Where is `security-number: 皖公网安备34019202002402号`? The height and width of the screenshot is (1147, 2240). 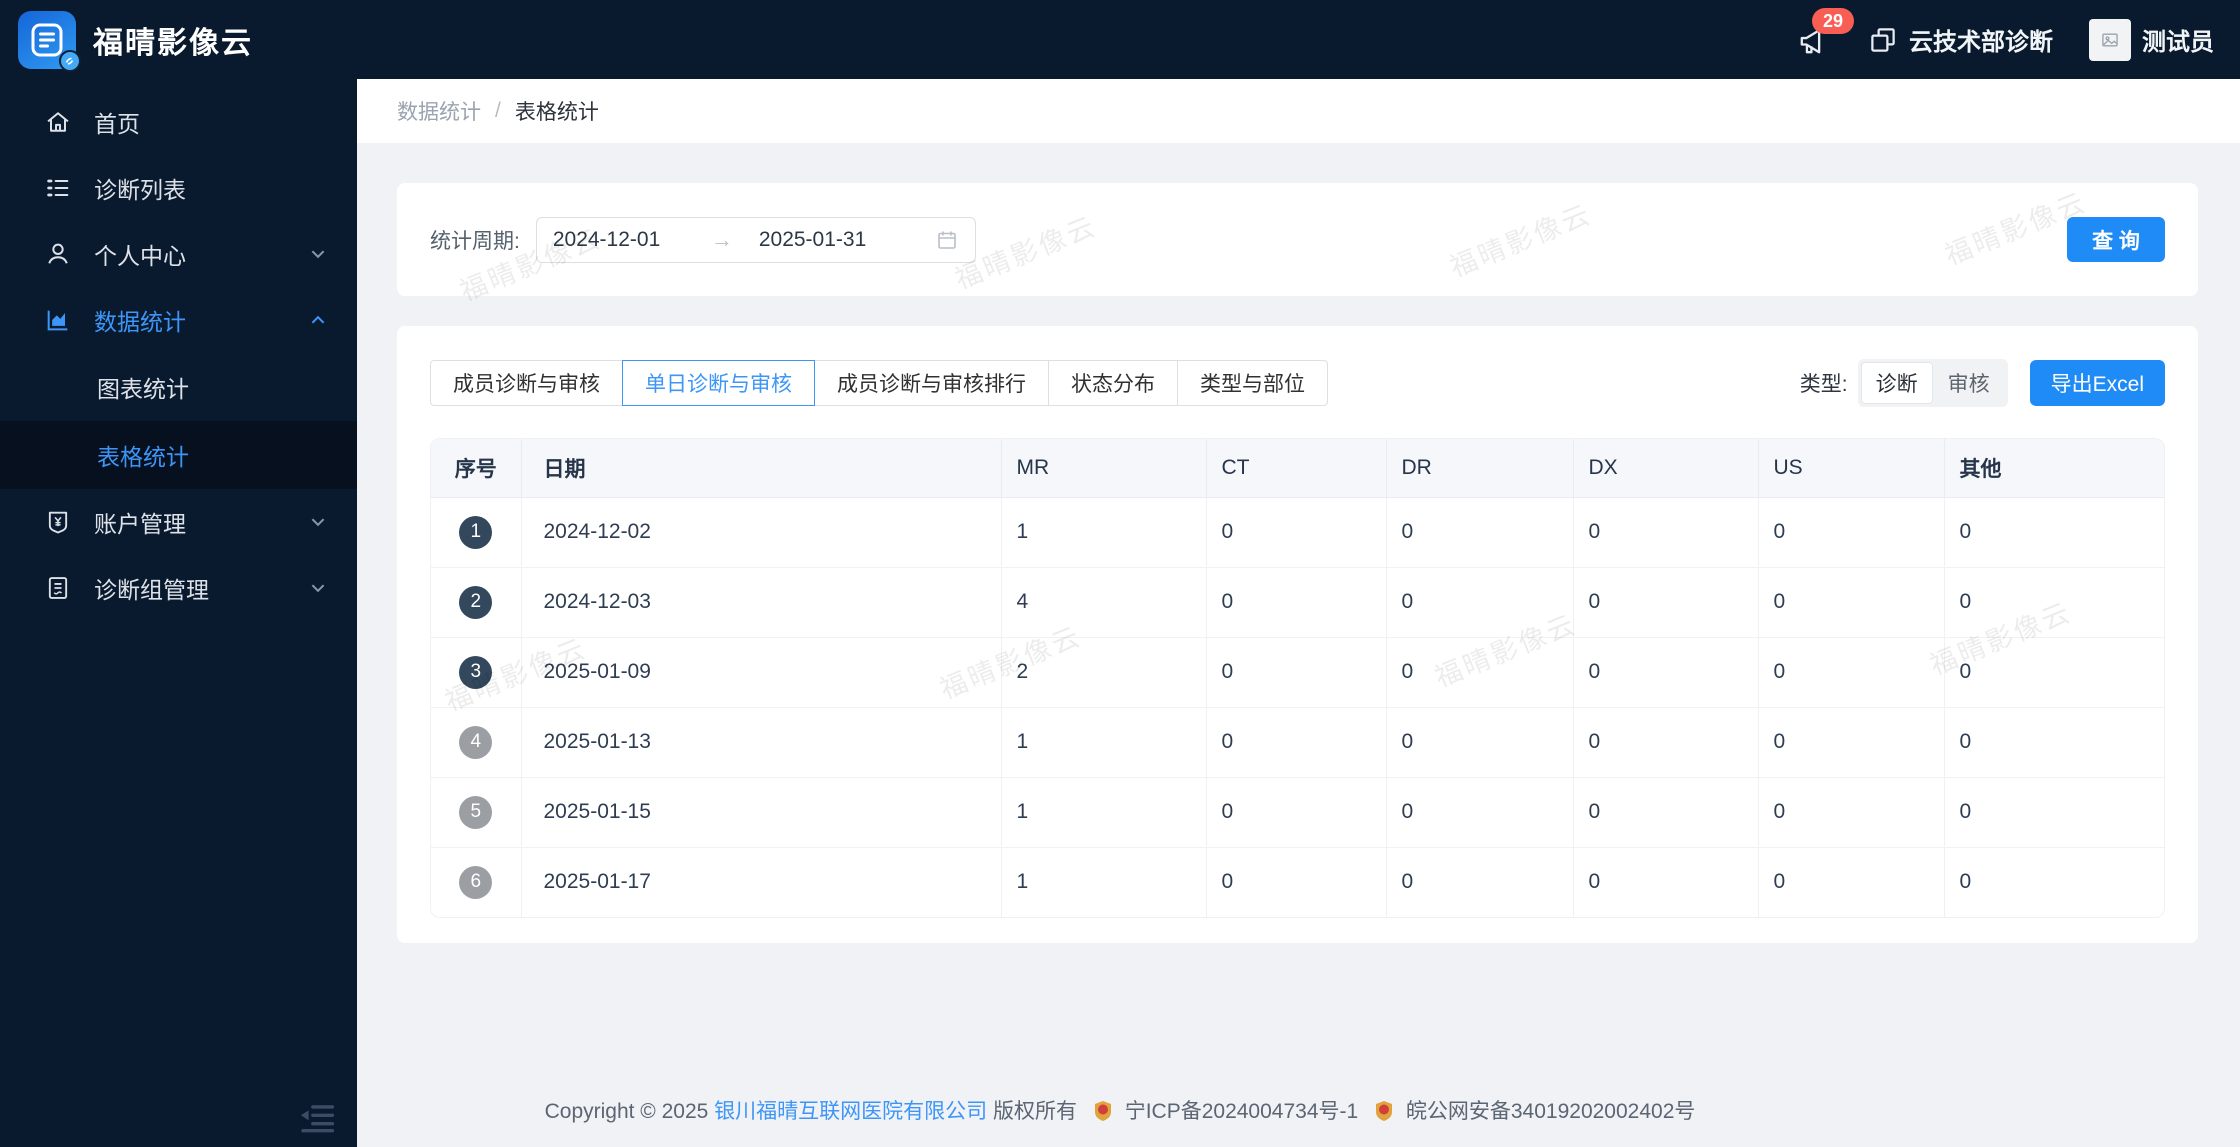
security-number: 皖公网安备34019202002402号 is located at coordinates (1550, 1111).